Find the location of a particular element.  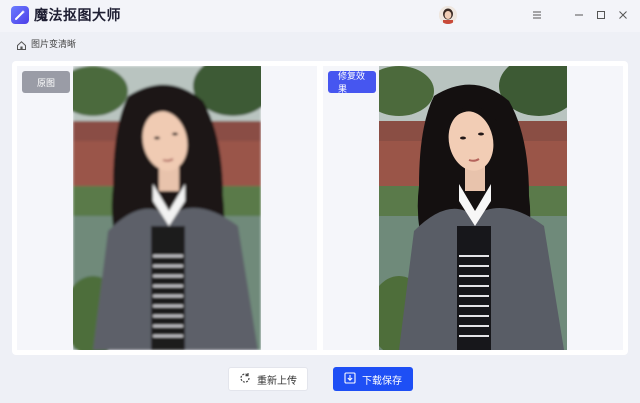

save-button: 下载保存 is located at coordinates (373, 379).